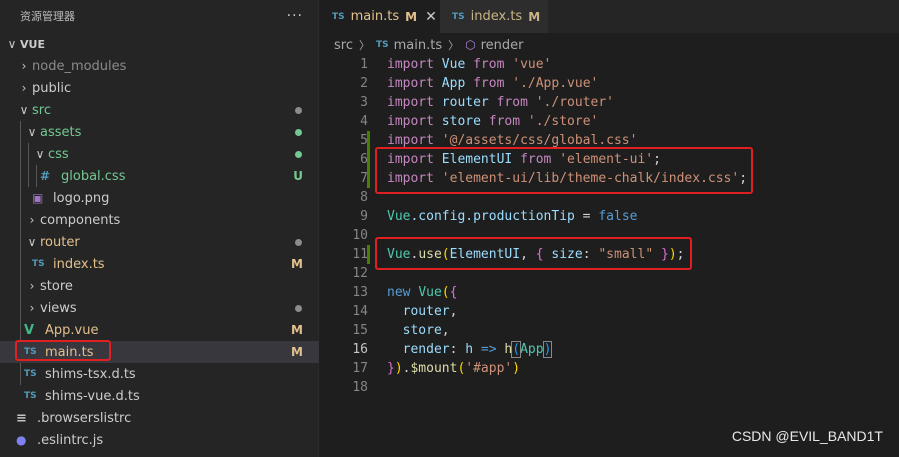 This screenshot has width=899, height=457. I want to click on tree-item-label: logo.png, so click(81, 198).